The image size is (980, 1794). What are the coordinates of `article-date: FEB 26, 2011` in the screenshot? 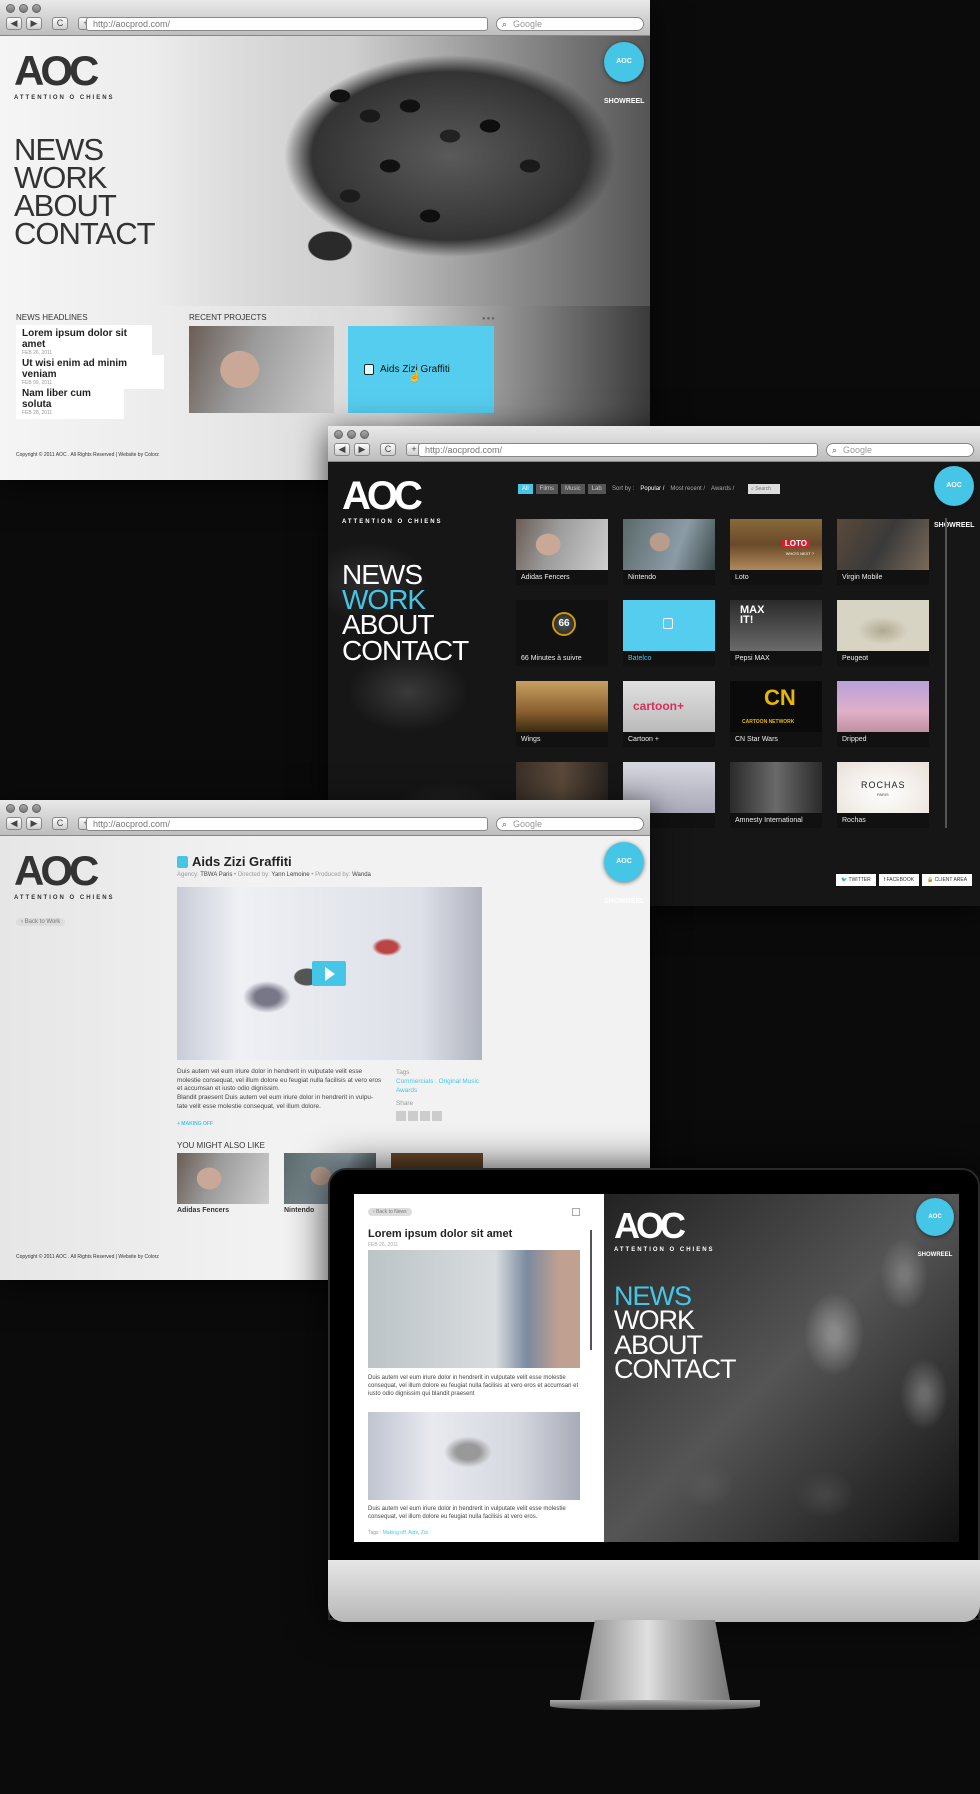 It's located at (383, 1245).